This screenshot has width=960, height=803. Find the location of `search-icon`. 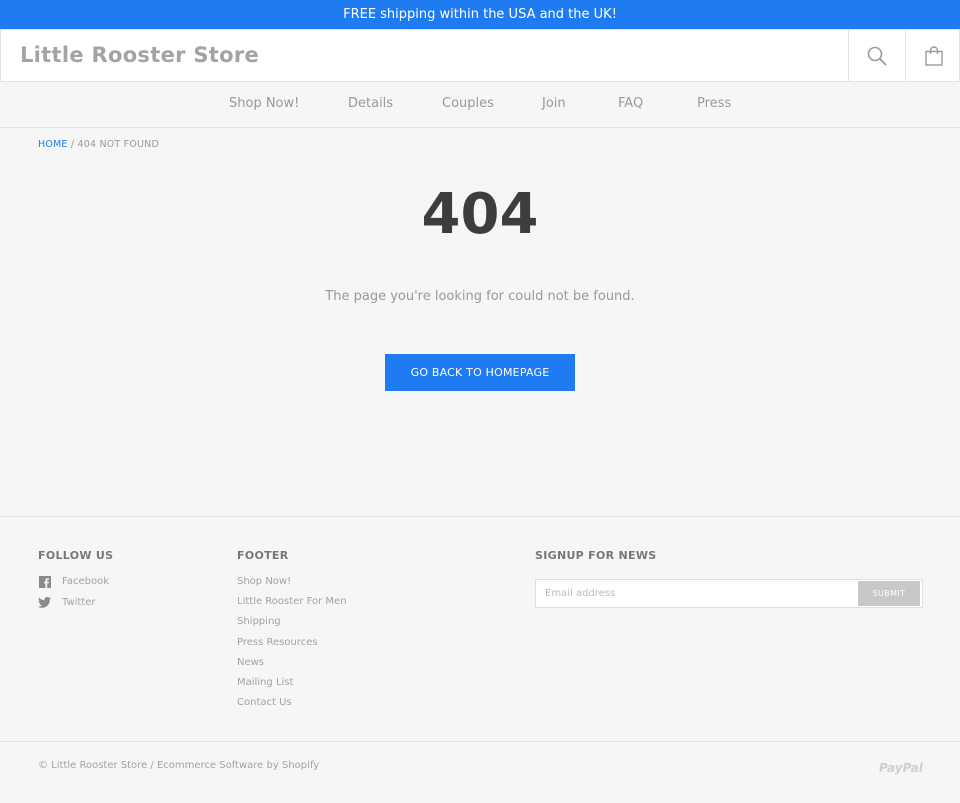

search-icon is located at coordinates (877, 55).